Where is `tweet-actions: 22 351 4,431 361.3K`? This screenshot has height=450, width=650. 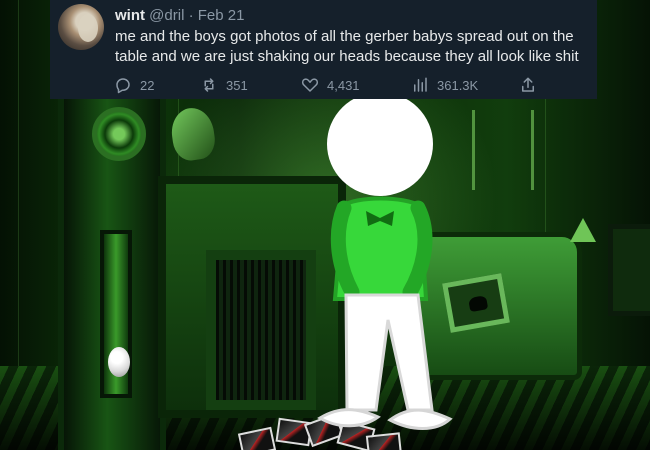 tweet-actions: 22 351 4,431 361.3K is located at coordinates (325, 85).